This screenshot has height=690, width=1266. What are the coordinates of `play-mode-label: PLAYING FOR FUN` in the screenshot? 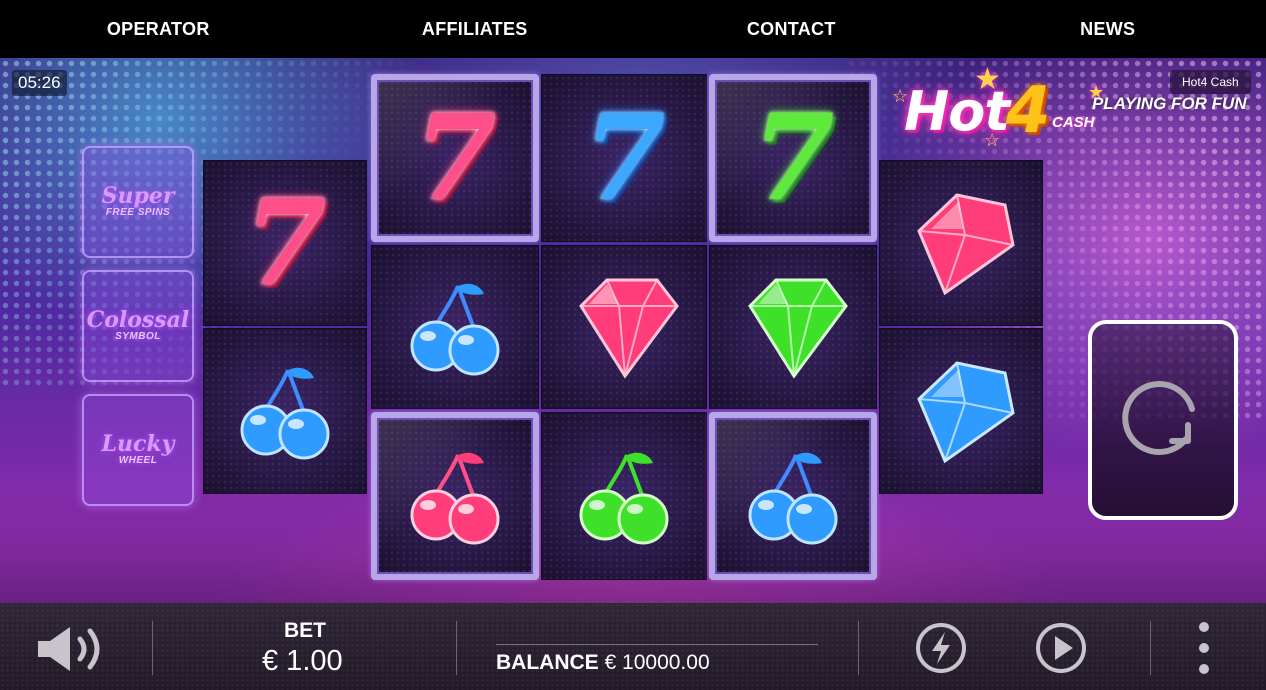 It's located at (1169, 103).